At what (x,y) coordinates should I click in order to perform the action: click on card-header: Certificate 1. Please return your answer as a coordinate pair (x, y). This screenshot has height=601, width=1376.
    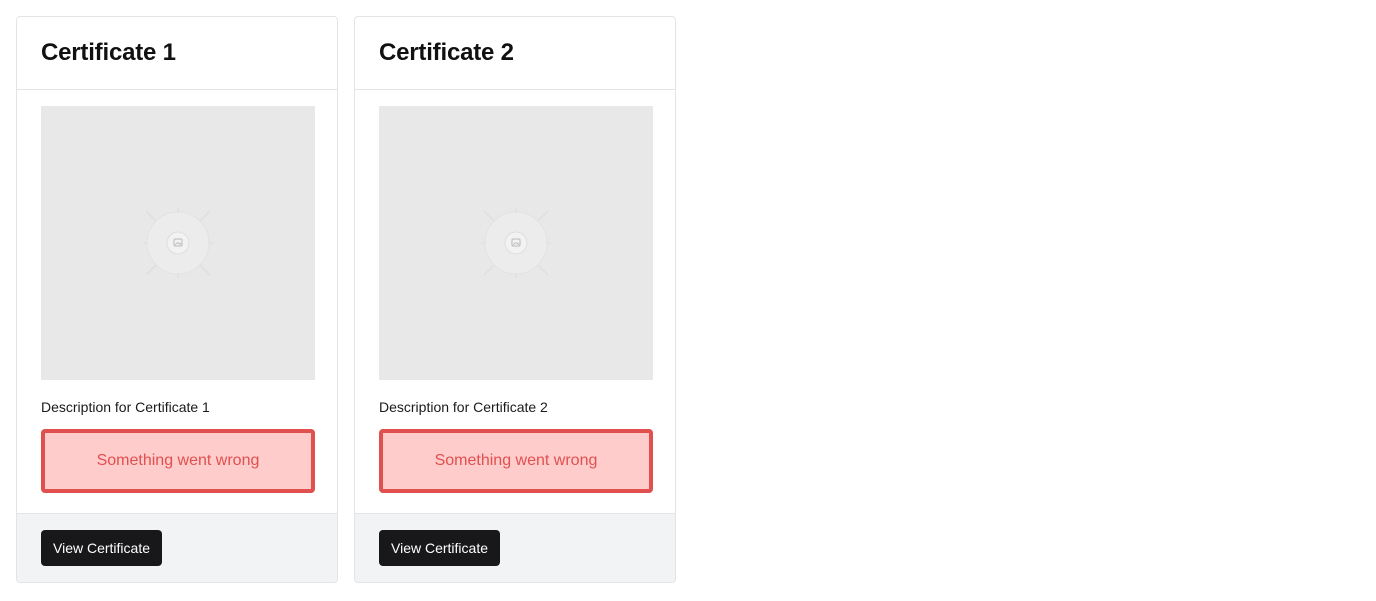
    Looking at the image, I should click on (177, 53).